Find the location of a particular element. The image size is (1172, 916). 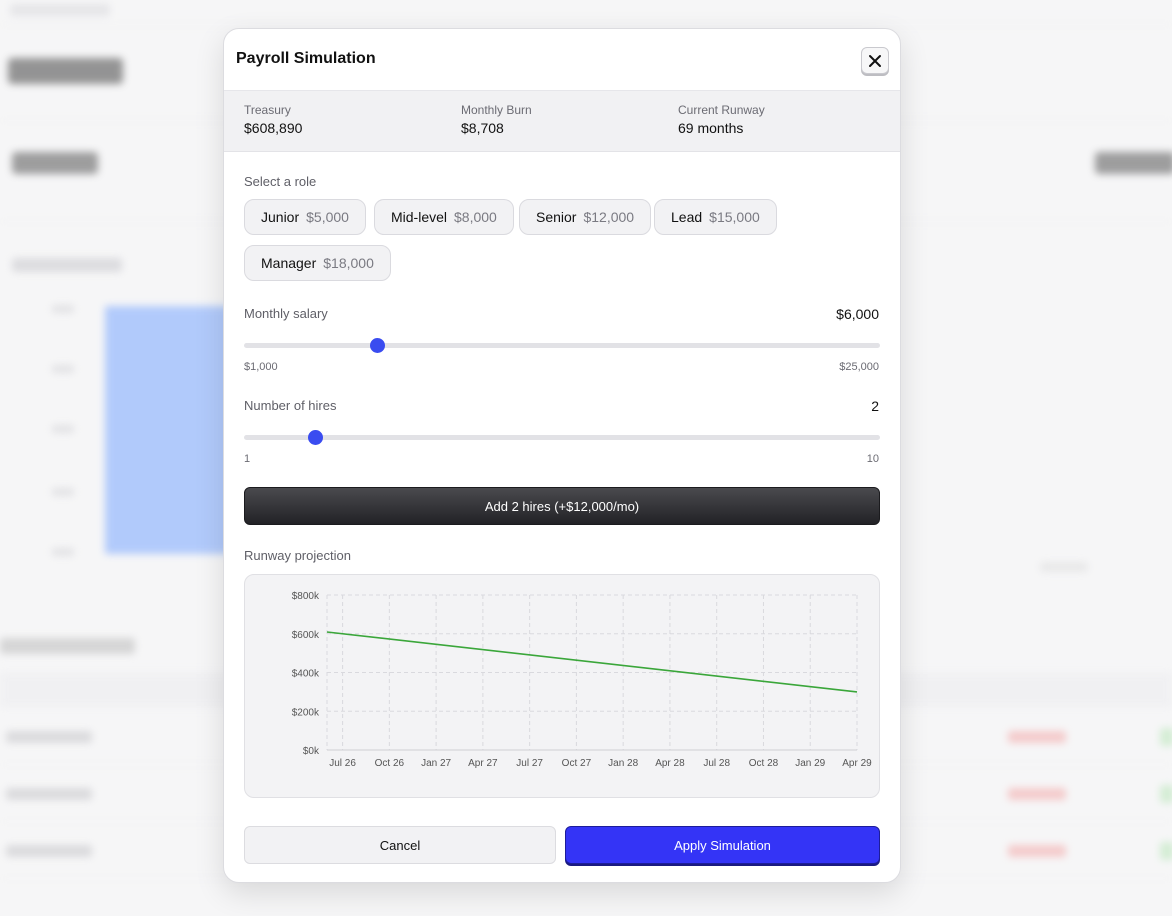

role-chip-senior: Senior $12,000 is located at coordinates (585, 217).